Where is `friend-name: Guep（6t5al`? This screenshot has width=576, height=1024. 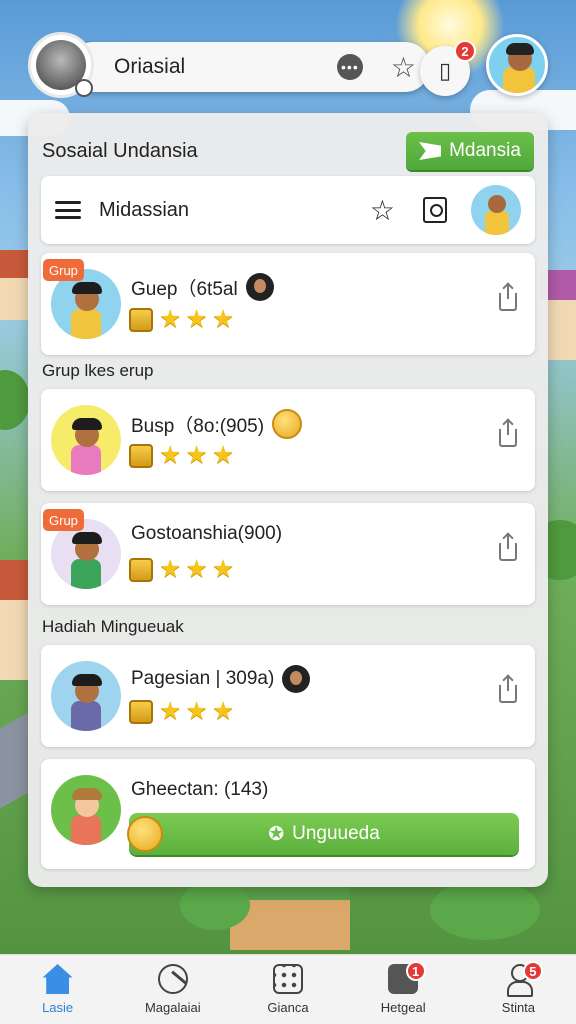 friend-name: Guep（6t5al is located at coordinates (184, 289).